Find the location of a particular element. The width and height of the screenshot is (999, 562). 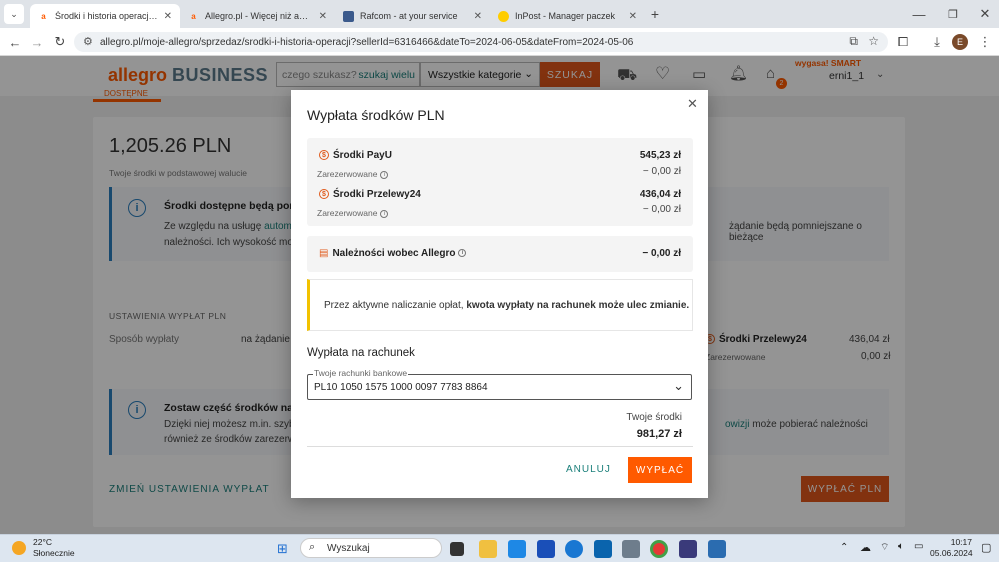

minimize-icon: — is located at coordinates (919, 14).